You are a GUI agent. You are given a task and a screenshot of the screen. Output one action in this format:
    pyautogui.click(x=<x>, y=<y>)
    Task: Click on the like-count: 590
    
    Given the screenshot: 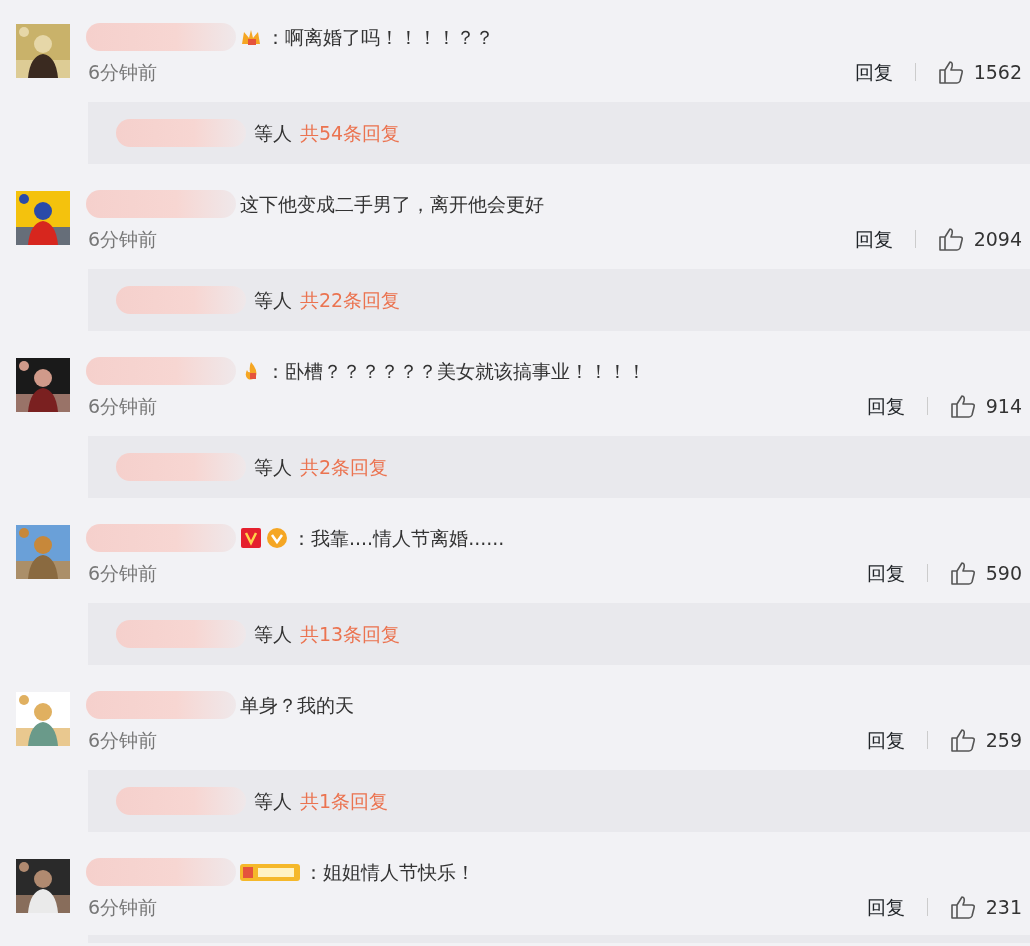 What is the action you would take?
    pyautogui.click(x=1003, y=573)
    